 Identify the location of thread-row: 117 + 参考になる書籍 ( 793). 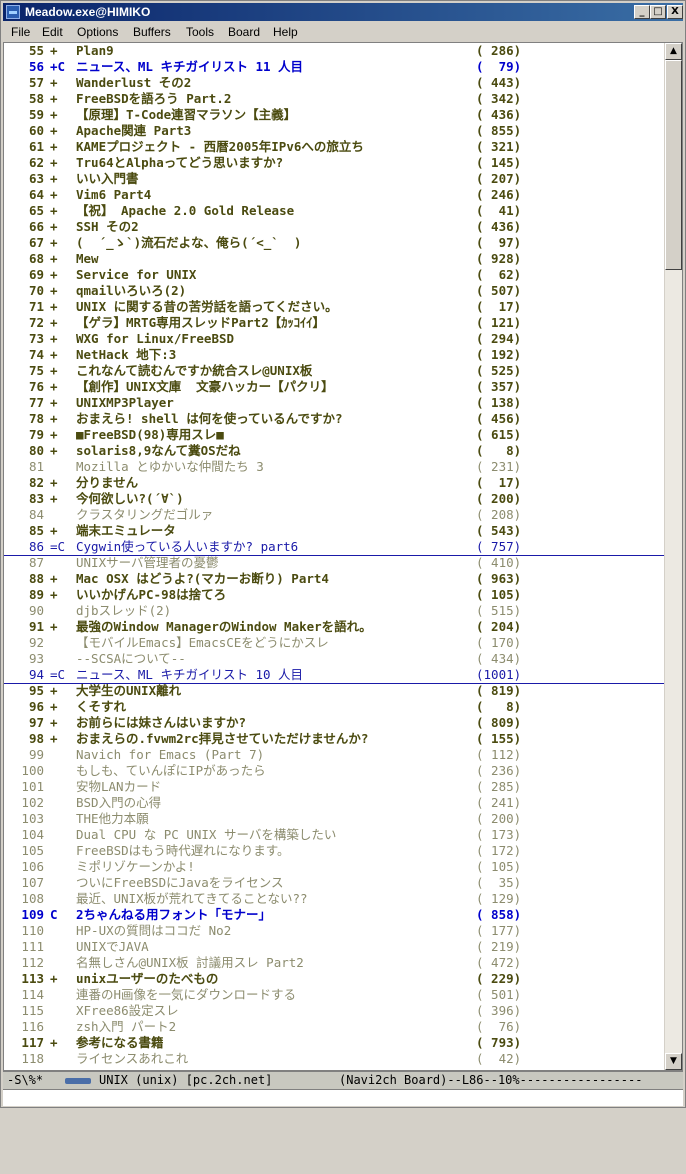
(334, 1043).